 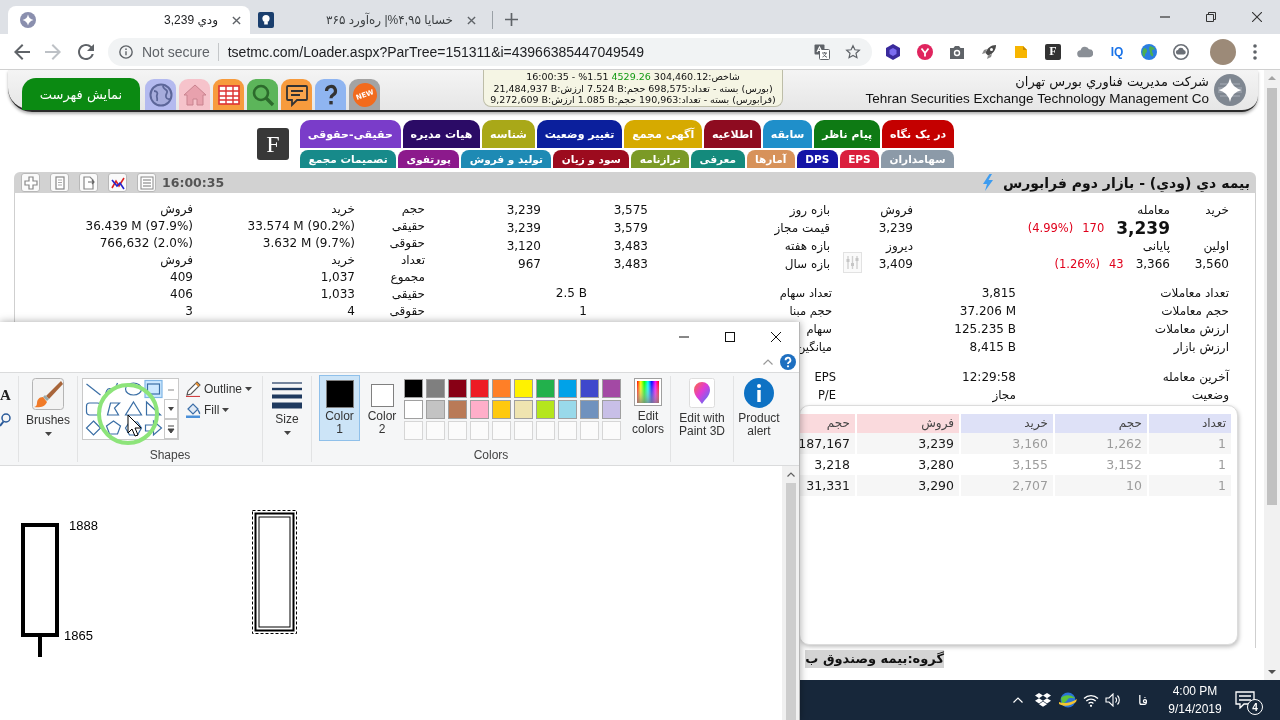 What do you see at coordinates (53, 51) in the screenshot?
I see `forward-icon` at bounding box center [53, 51].